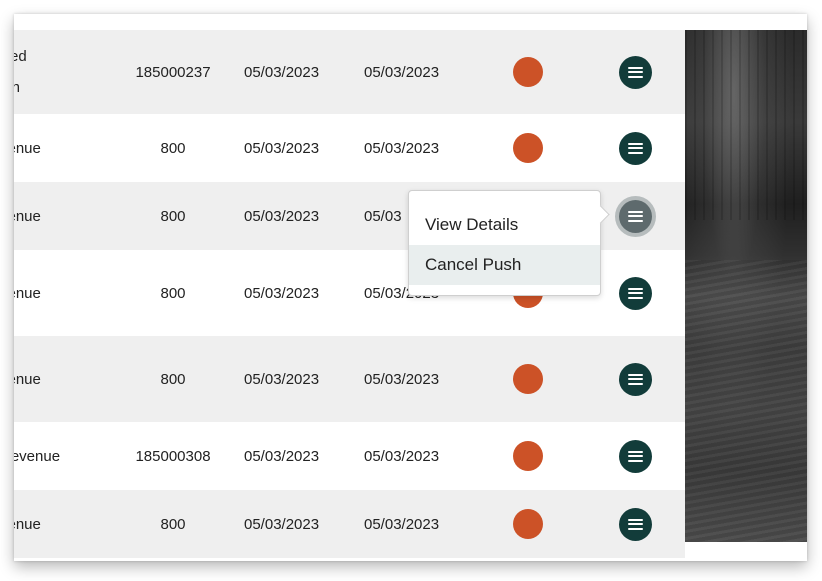 The width and height of the screenshot is (822, 581). I want to click on row-name: Revenue, so click(37, 456).